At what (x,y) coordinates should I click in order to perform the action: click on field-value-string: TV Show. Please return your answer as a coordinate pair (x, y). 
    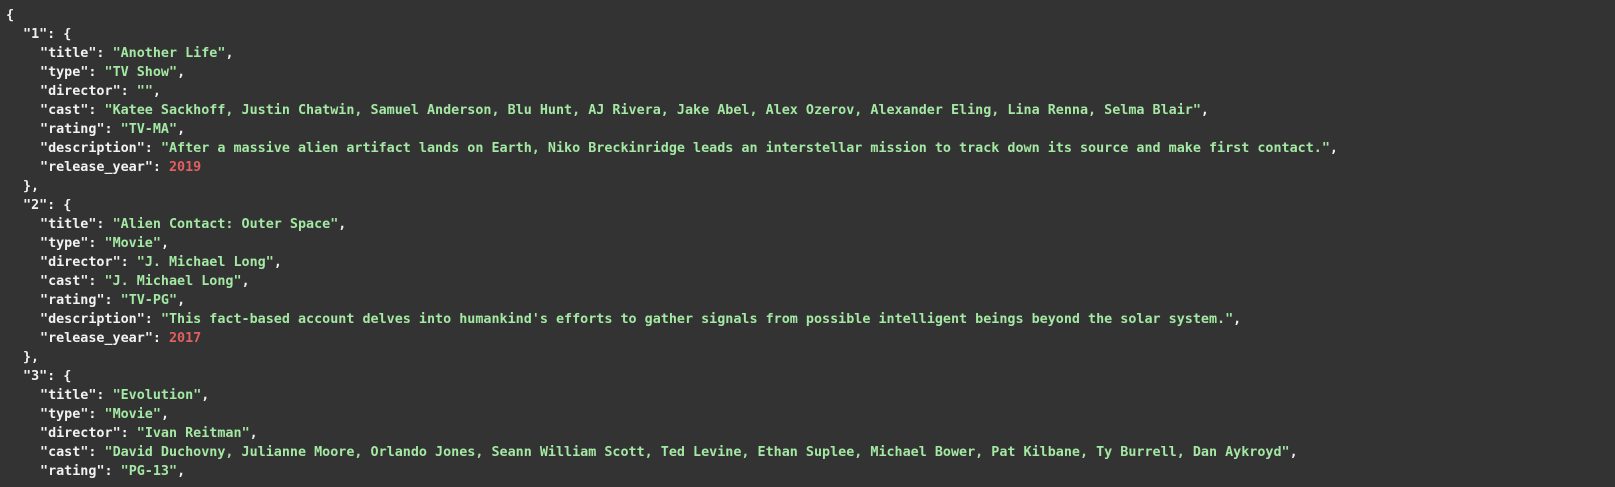
    Looking at the image, I should click on (140, 72).